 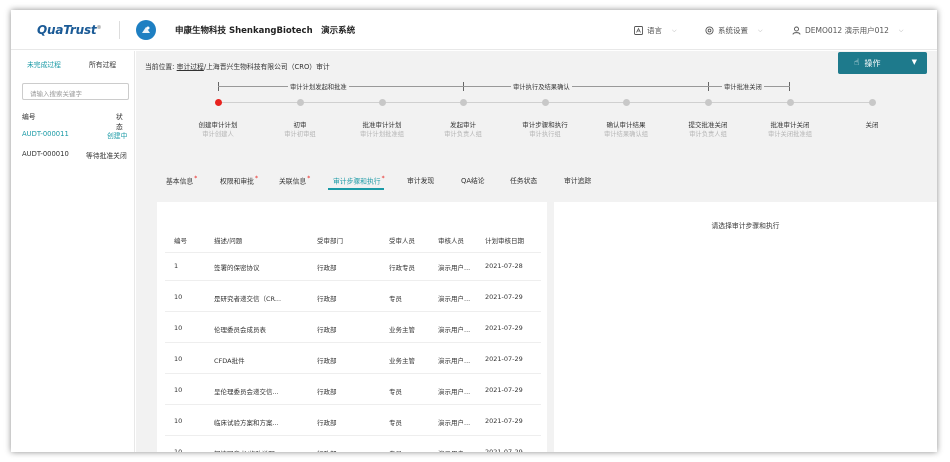 What do you see at coordinates (382, 134) in the screenshot?
I see `step-assignee: 审计计划批准组` at bounding box center [382, 134].